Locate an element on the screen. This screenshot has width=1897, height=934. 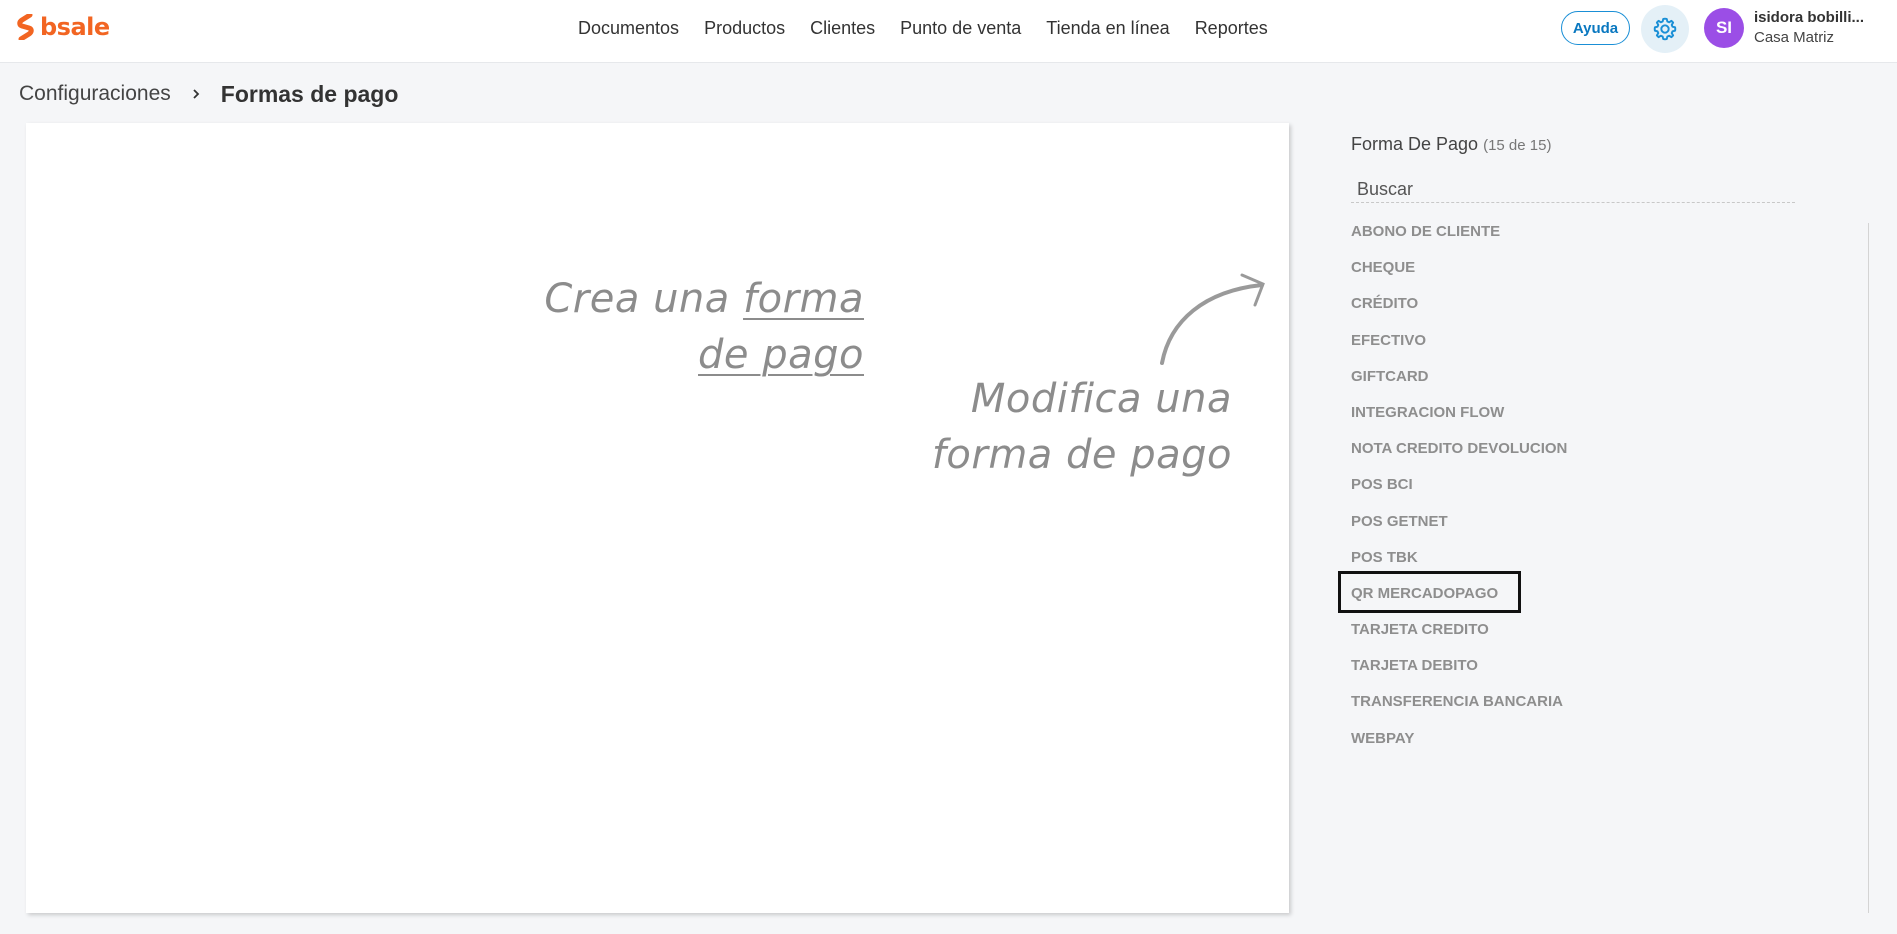
list-item: NOTA CREDITO DEVOLUCION is located at coordinates (1459, 455).